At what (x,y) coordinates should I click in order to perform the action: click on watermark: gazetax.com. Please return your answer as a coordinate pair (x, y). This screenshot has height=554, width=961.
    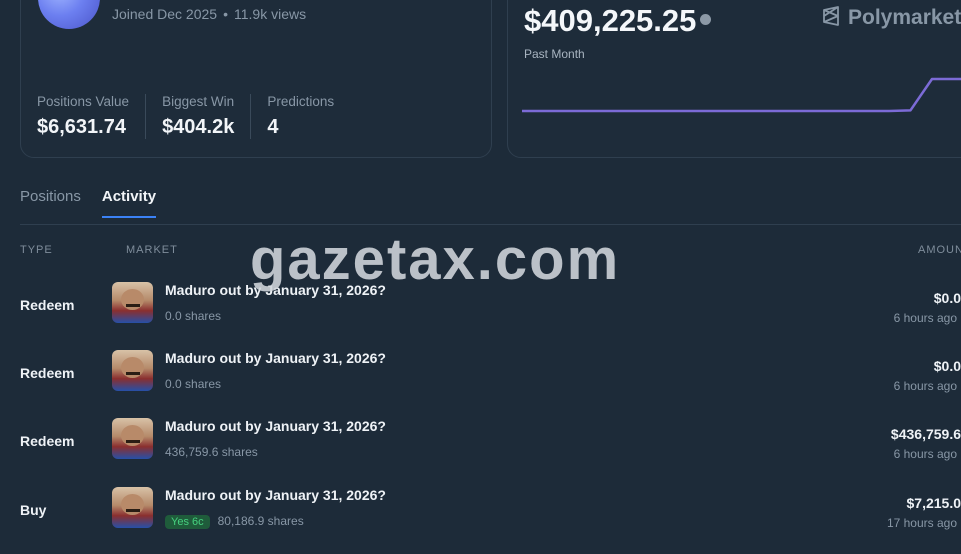
    Looking at the image, I should click on (435, 259).